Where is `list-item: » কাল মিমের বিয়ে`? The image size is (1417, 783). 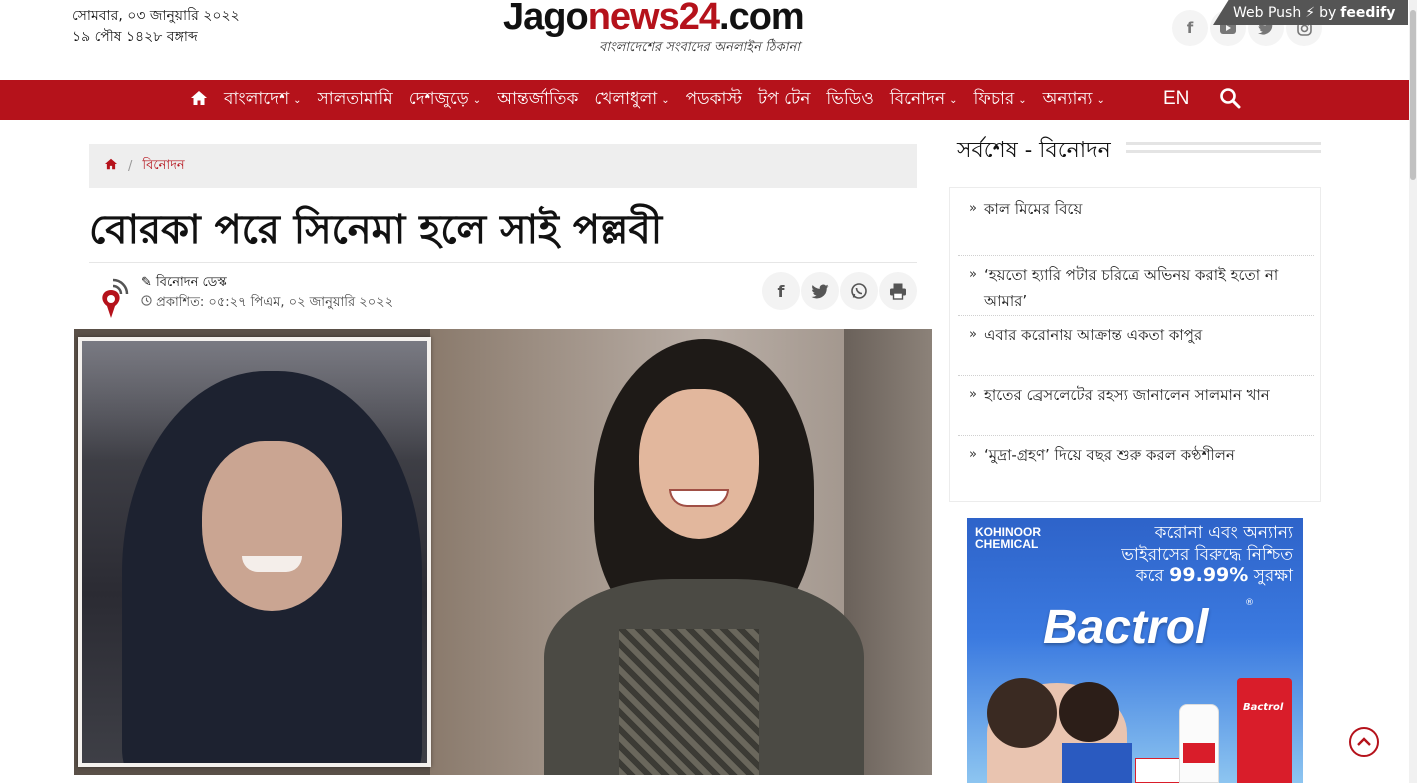 list-item: » কাল মিমের বিয়ে is located at coordinates (1136, 226).